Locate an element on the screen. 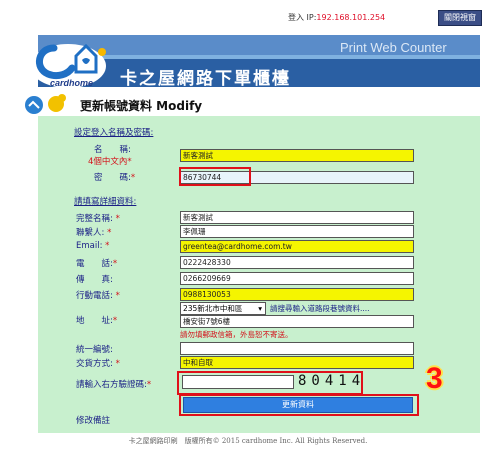 The width and height of the screenshot is (496, 463). delivery-label: 交貨方式: * is located at coordinates (98, 364).